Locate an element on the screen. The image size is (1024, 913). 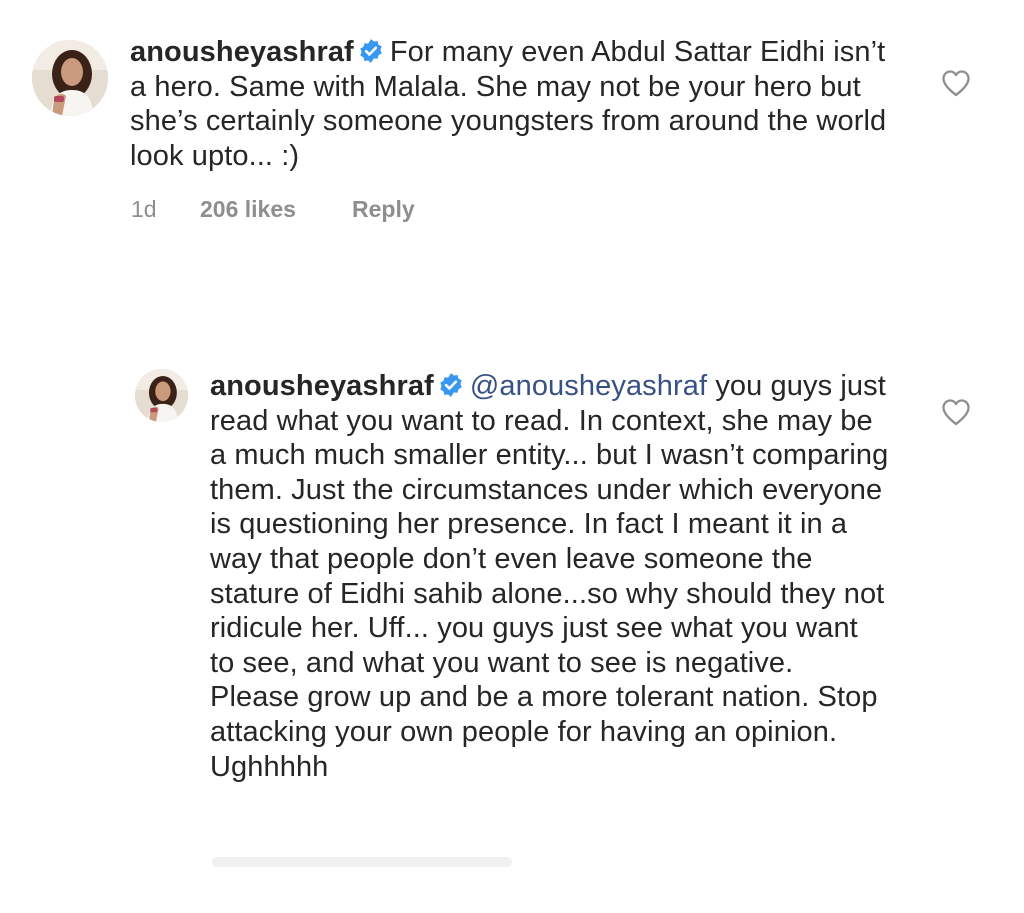
comment-time: 1d is located at coordinates (144, 209).